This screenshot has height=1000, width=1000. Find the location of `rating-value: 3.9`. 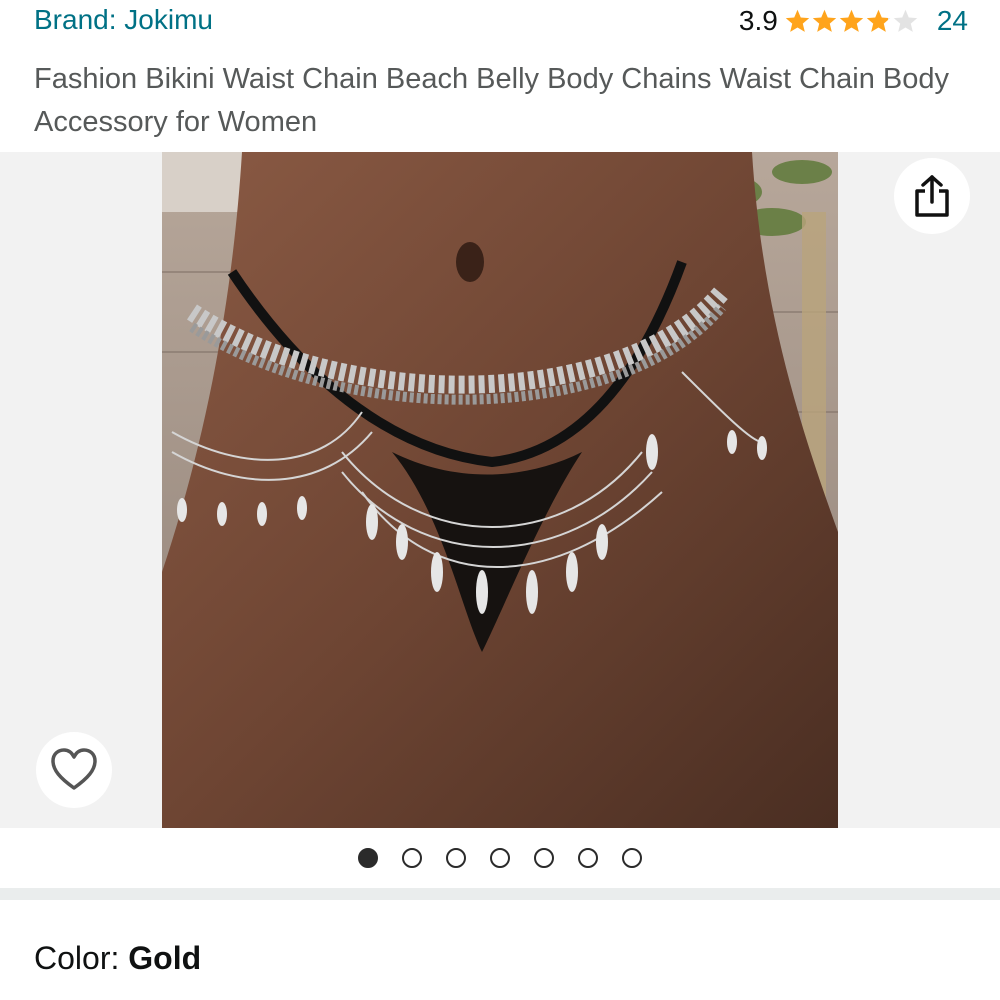

rating-value: 3.9 is located at coordinates (758, 20).